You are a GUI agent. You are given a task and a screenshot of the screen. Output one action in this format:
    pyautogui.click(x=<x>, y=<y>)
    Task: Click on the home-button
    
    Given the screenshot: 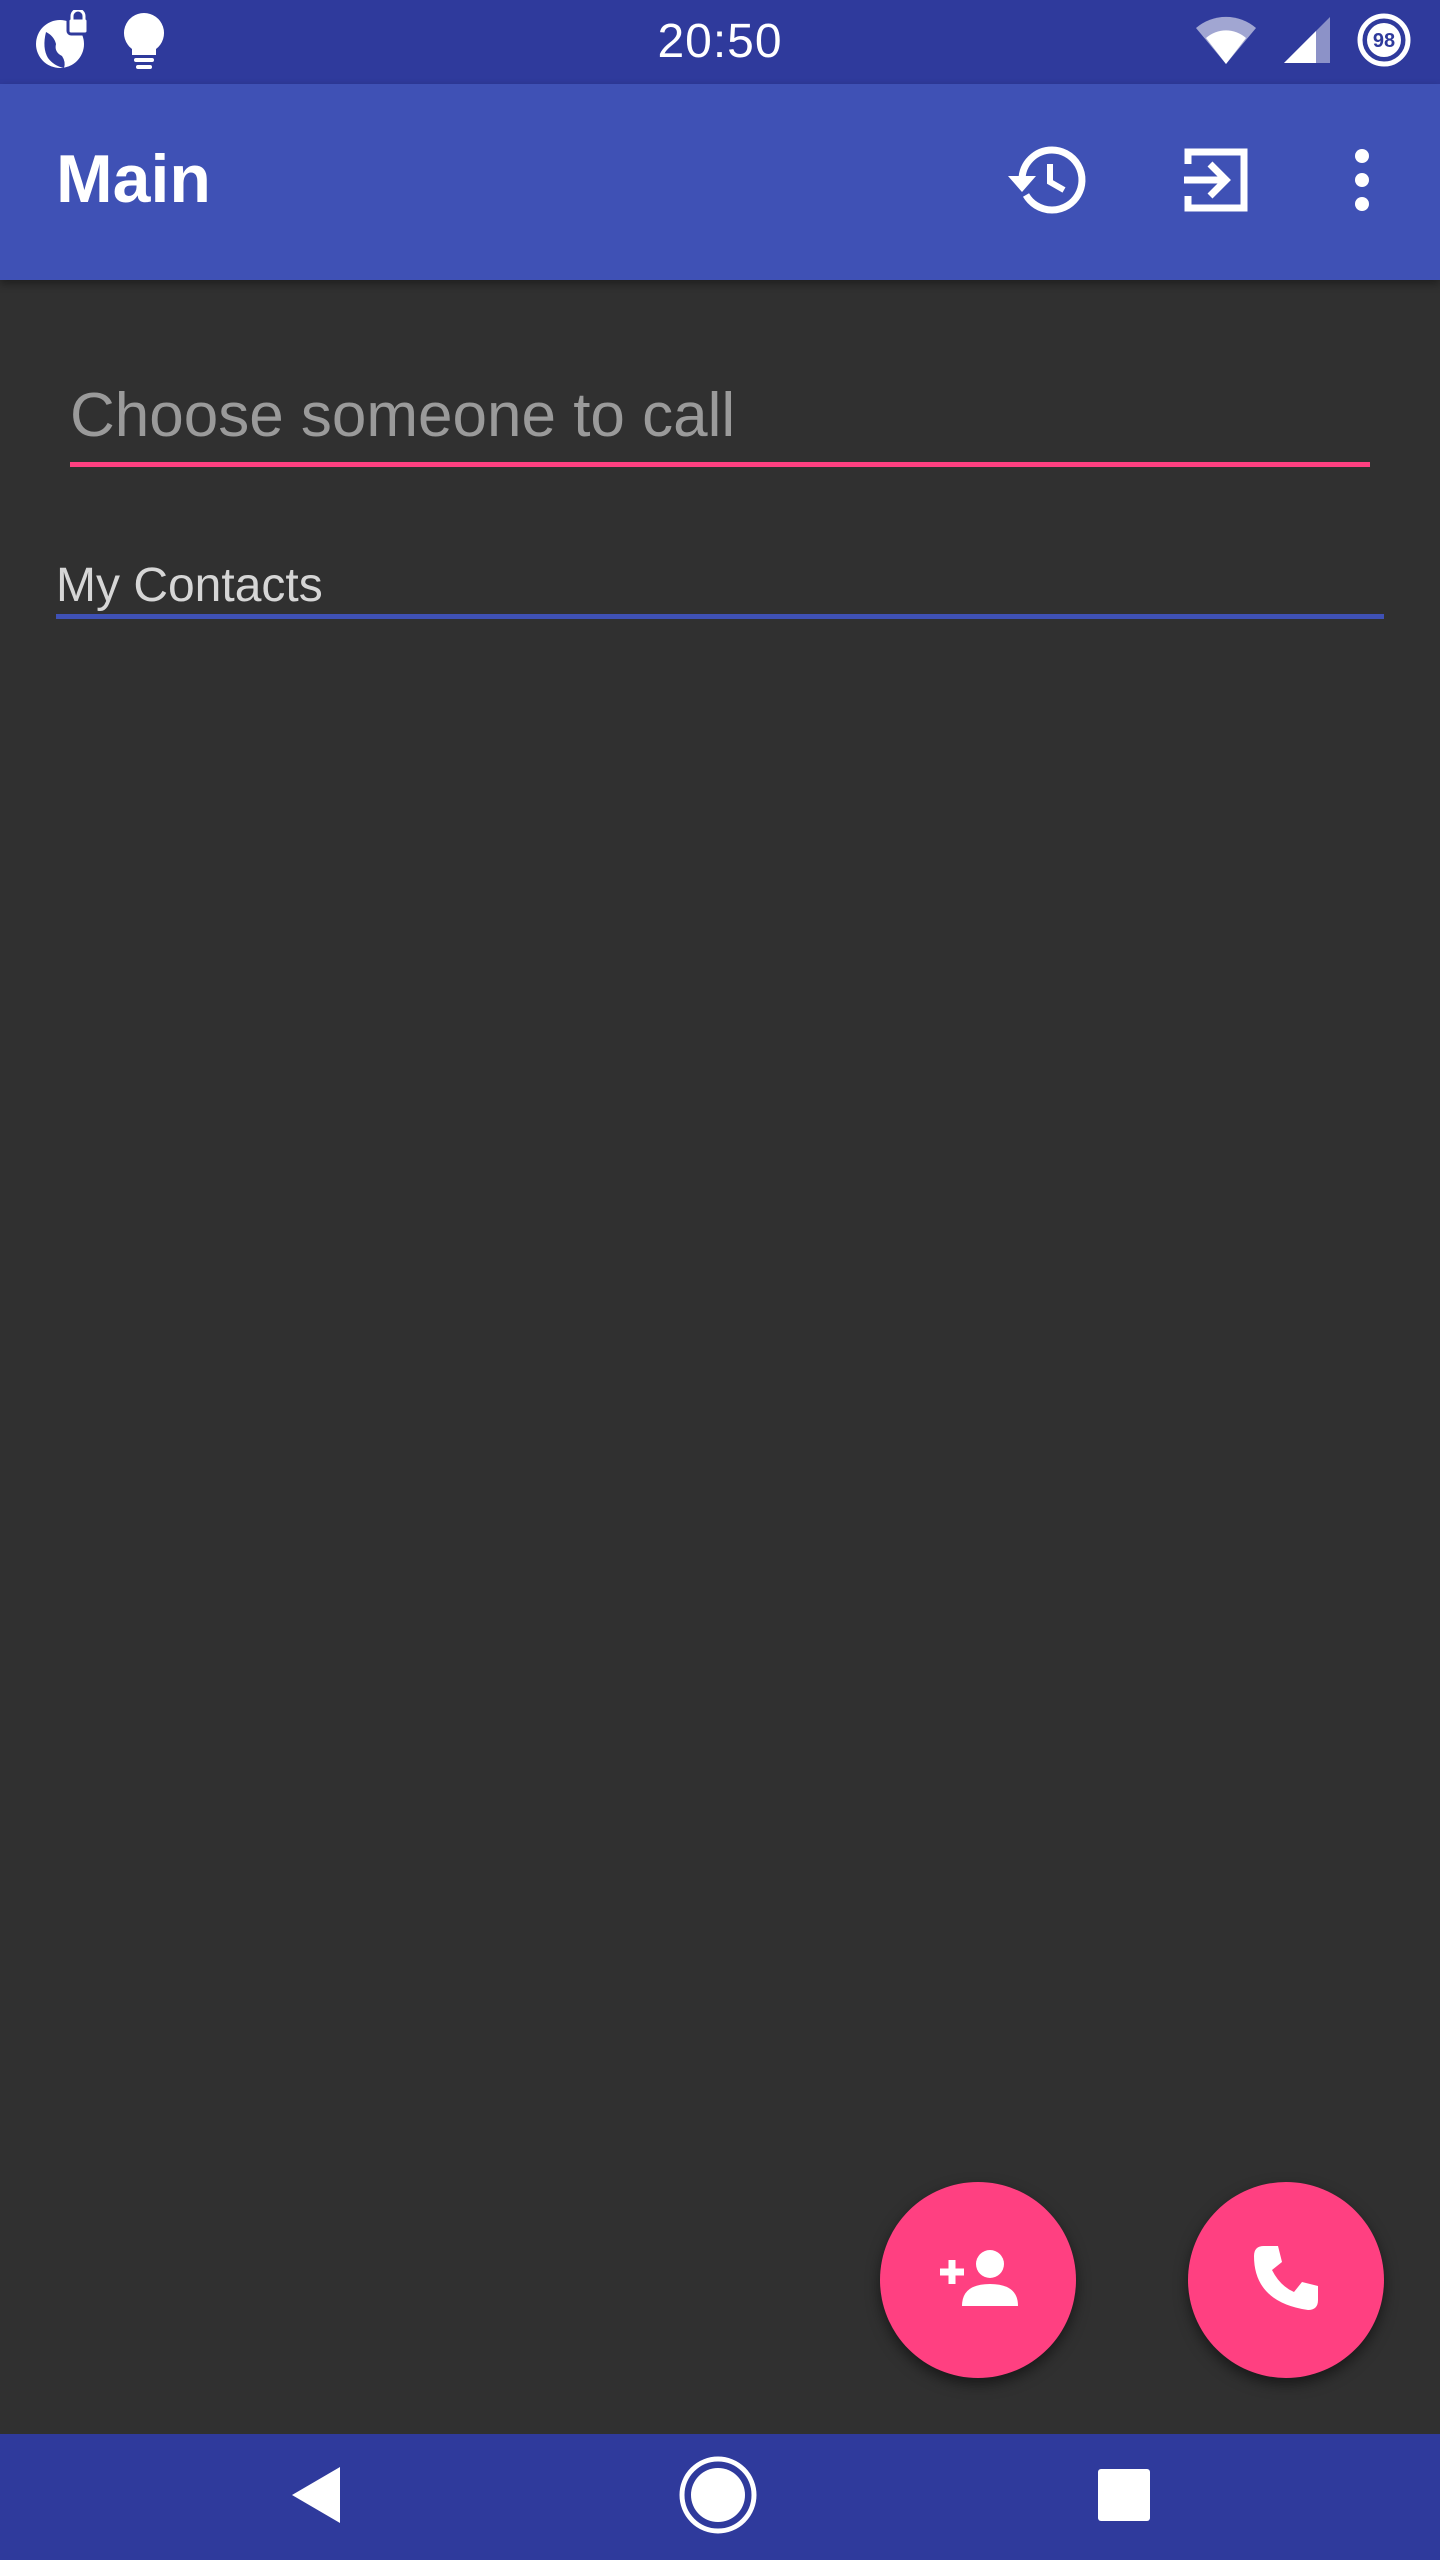 What is the action you would take?
    pyautogui.click(x=718, y=2497)
    